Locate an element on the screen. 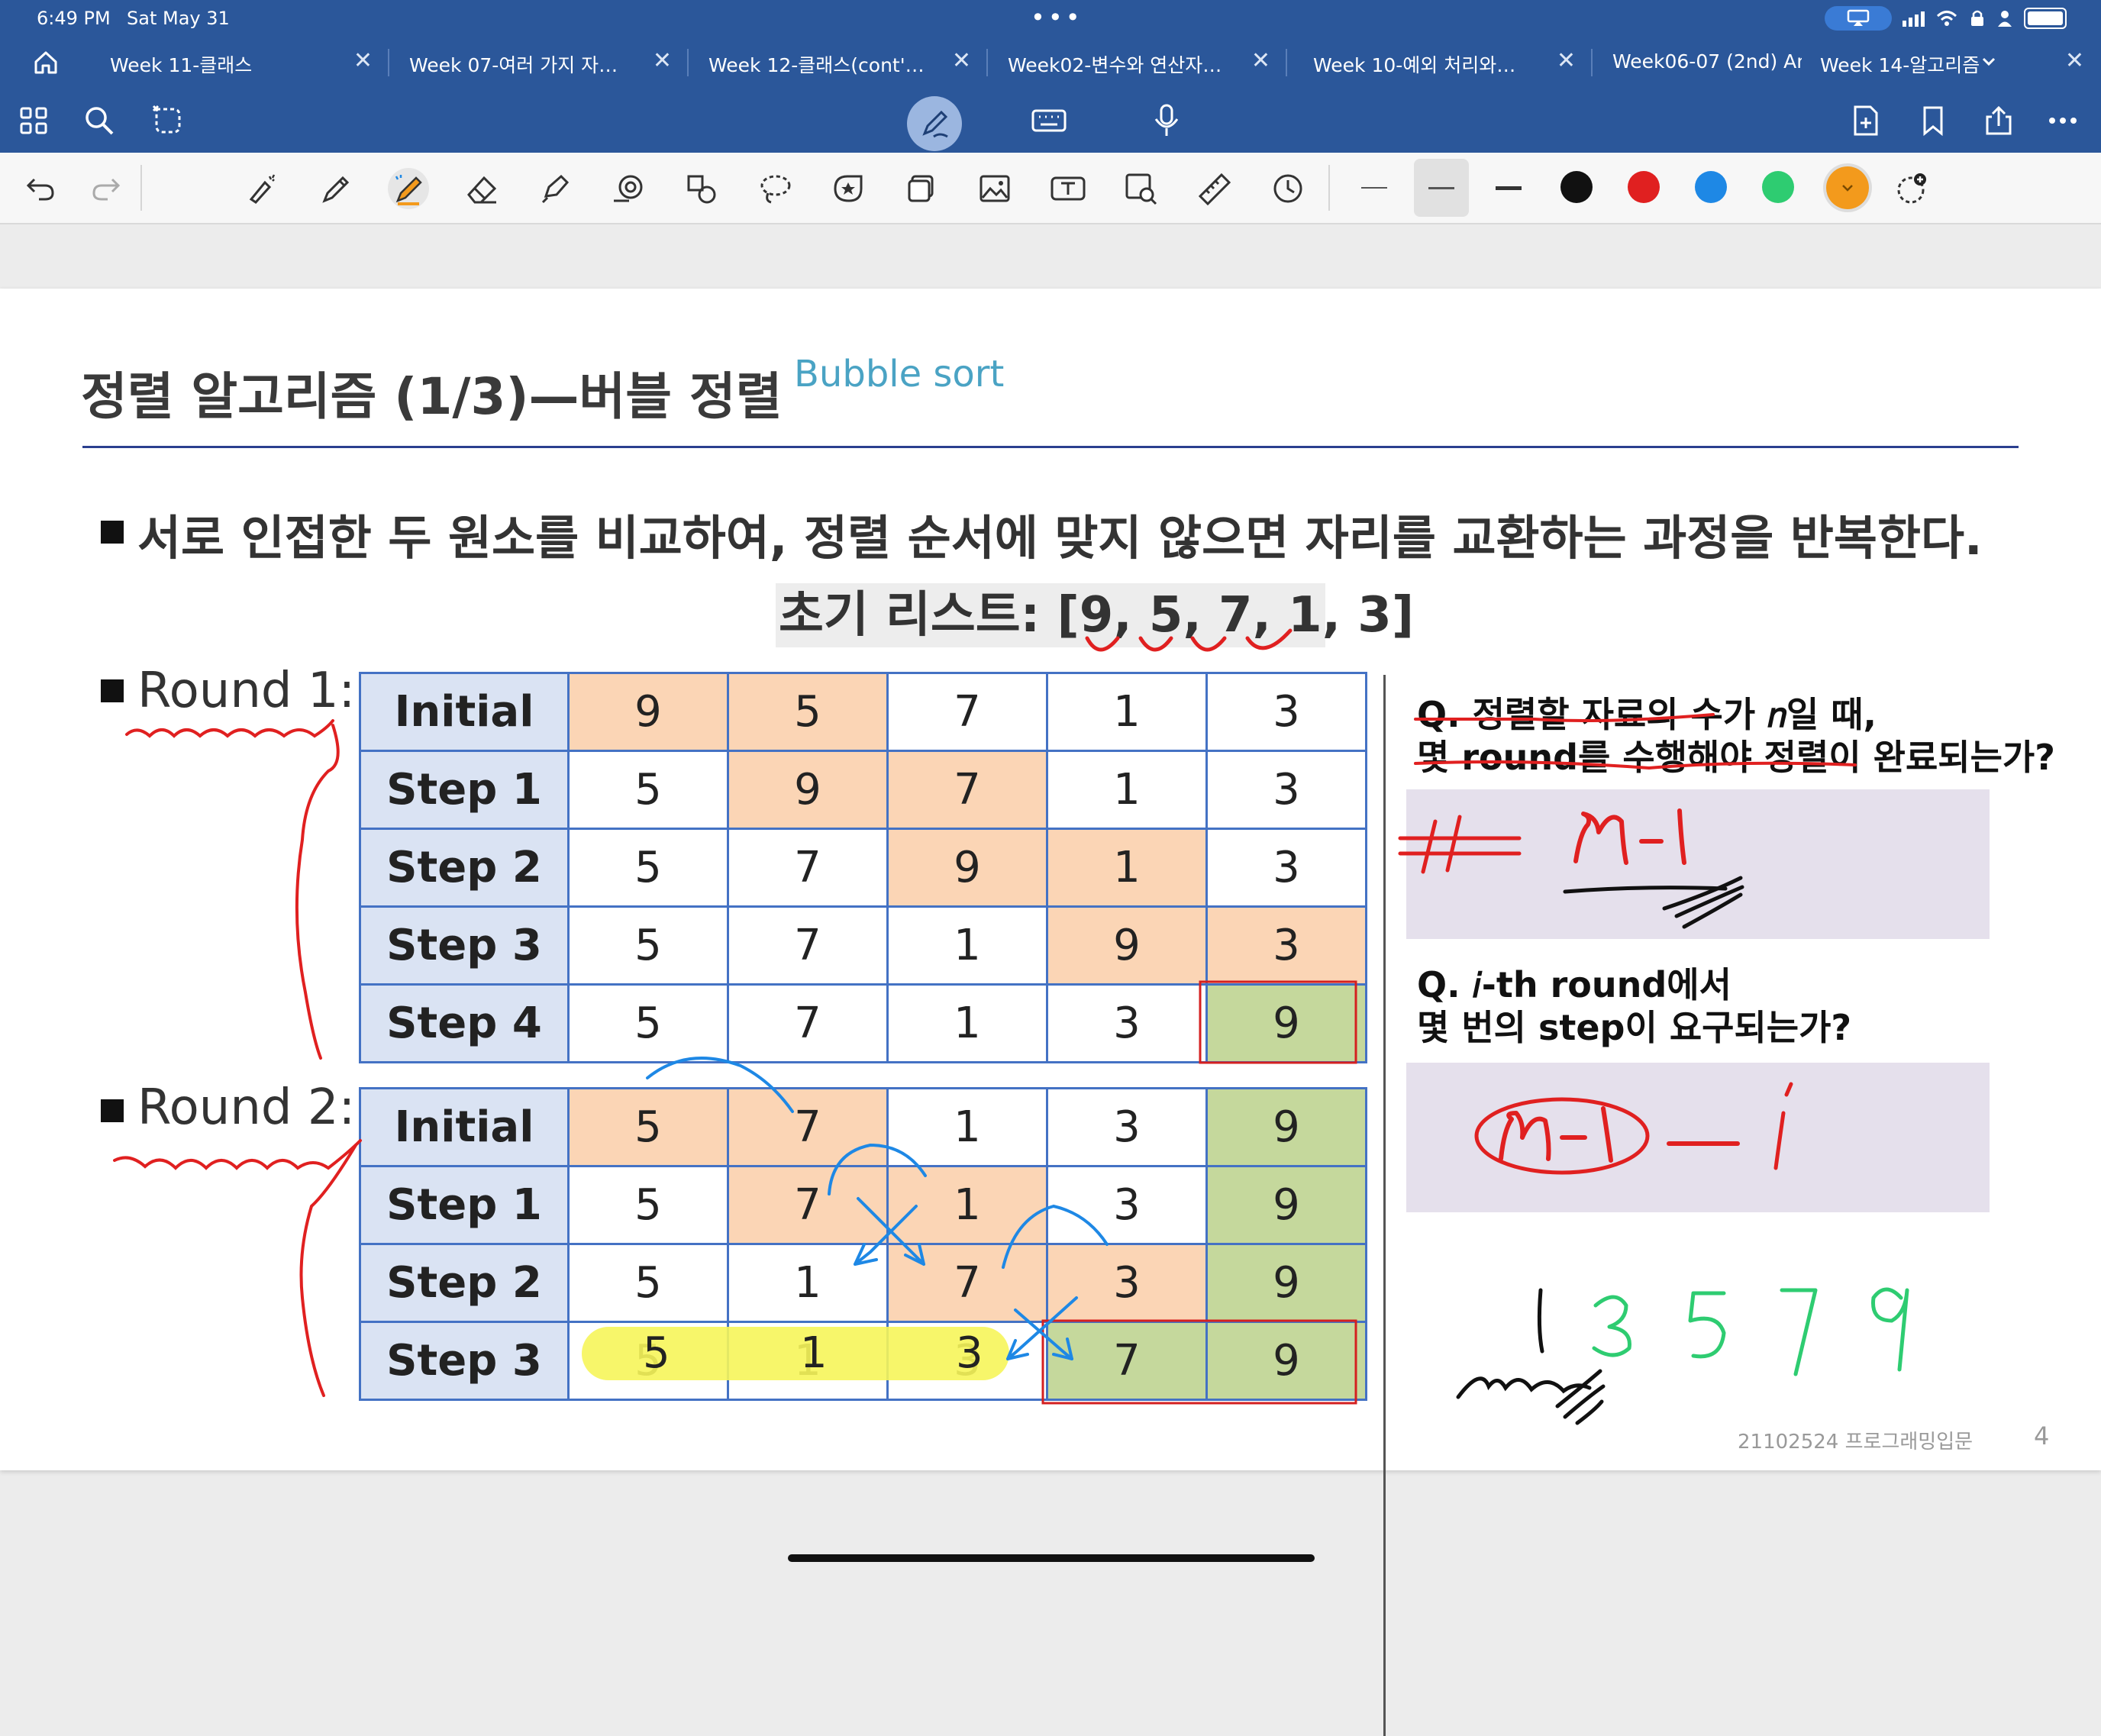 The width and height of the screenshot is (2101, 1736). cellular-signal-icon is located at coordinates (1914, 18).